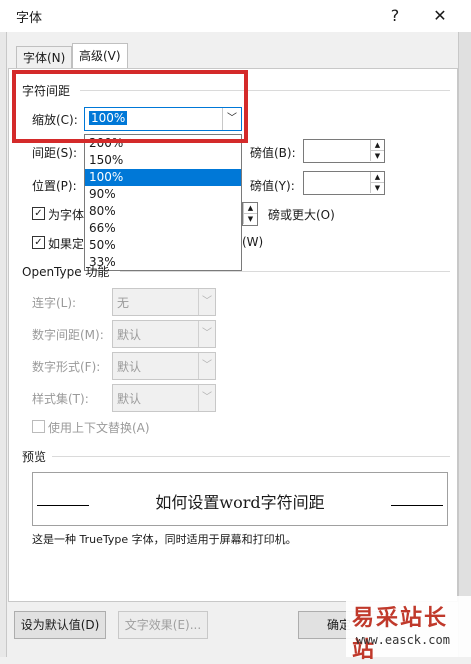 This screenshot has width=471, height=664. Describe the element at coordinates (100, 56) in the screenshot. I see `tab-advanced: 高级(V)` at that location.